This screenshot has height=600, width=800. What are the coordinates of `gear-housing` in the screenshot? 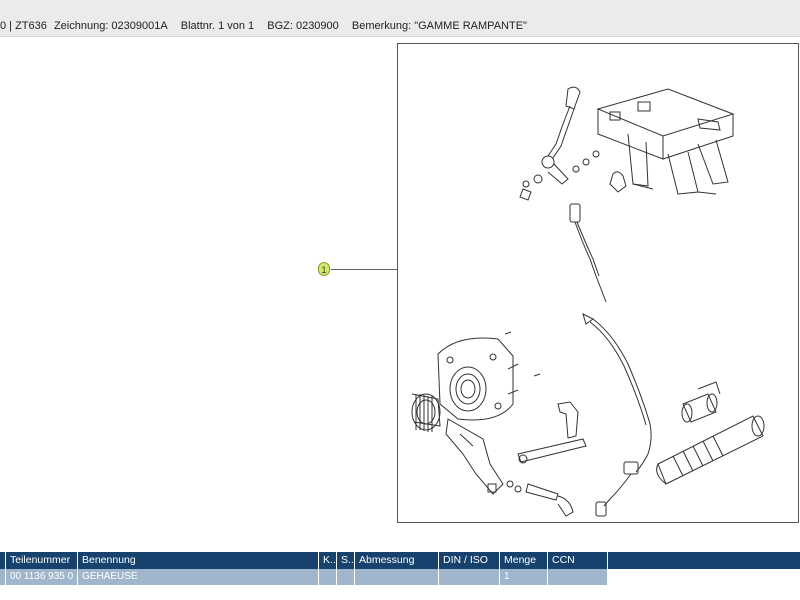 It's located at (489, 376).